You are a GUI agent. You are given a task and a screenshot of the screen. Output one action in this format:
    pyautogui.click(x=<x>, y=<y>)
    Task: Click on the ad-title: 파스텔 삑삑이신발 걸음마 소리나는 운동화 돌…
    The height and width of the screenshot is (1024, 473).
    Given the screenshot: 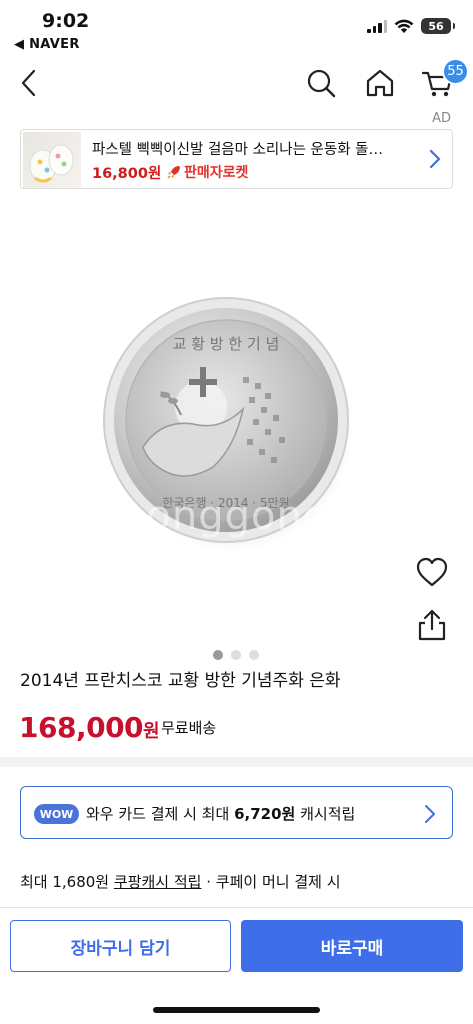 What is the action you would take?
    pyautogui.click(x=238, y=150)
    